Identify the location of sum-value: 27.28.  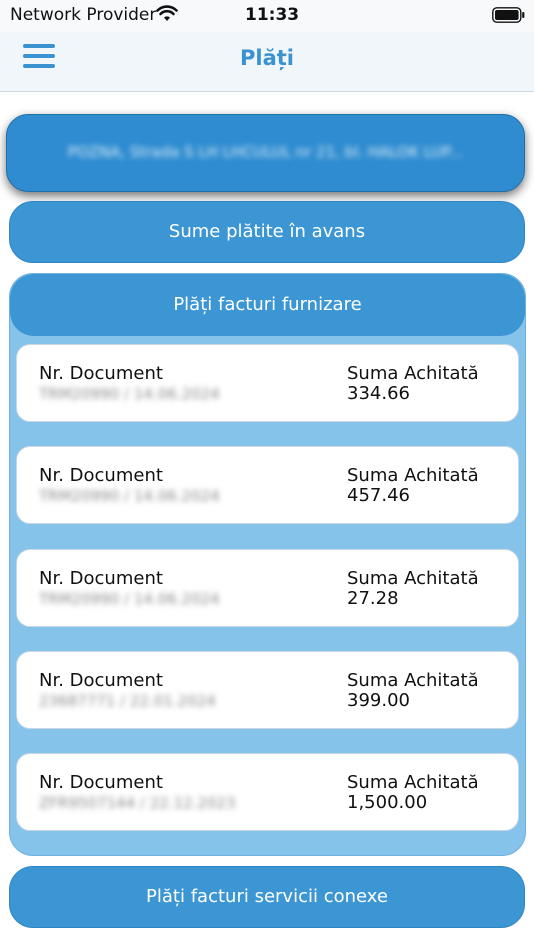
(373, 598).